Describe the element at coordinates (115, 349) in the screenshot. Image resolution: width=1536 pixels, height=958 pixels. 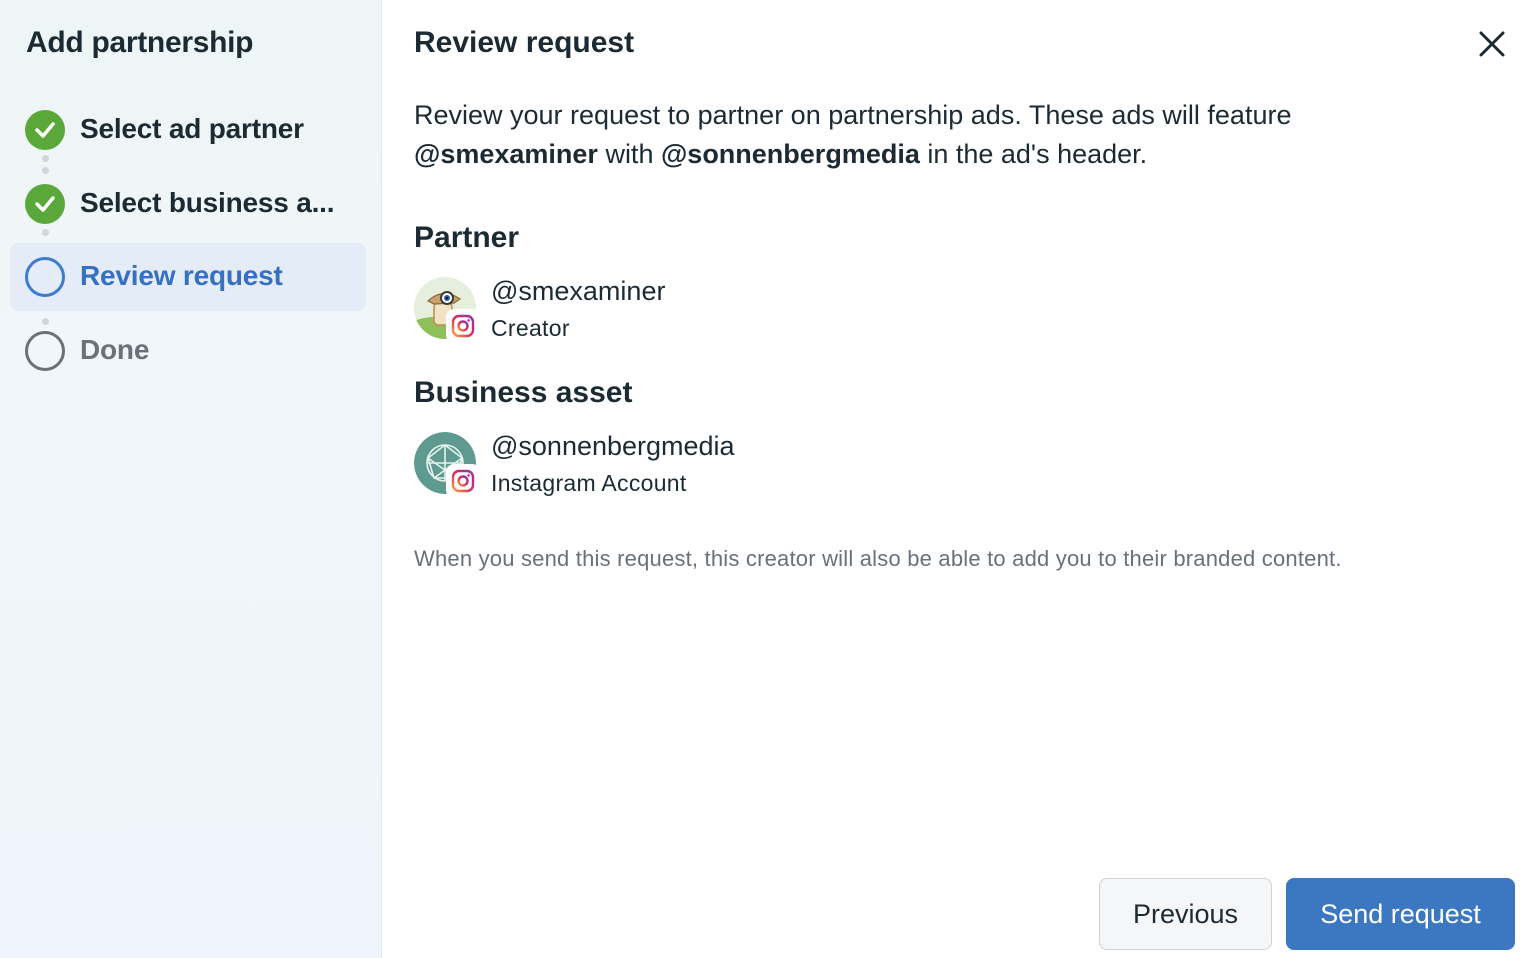
I see `step-label: Done` at that location.